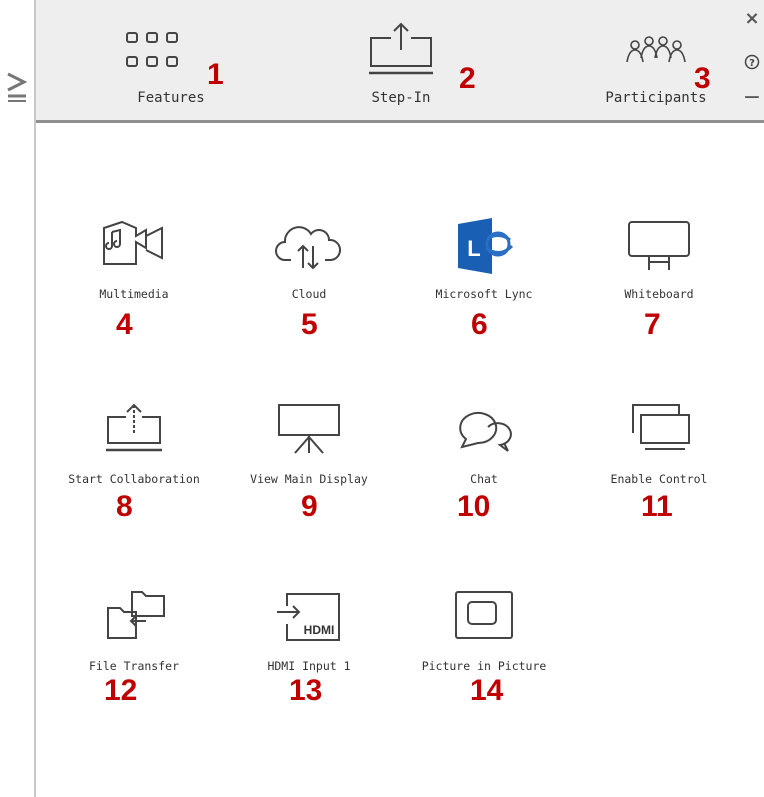  What do you see at coordinates (134, 268) in the screenshot?
I see `feature-multimedia: Multimedia` at bounding box center [134, 268].